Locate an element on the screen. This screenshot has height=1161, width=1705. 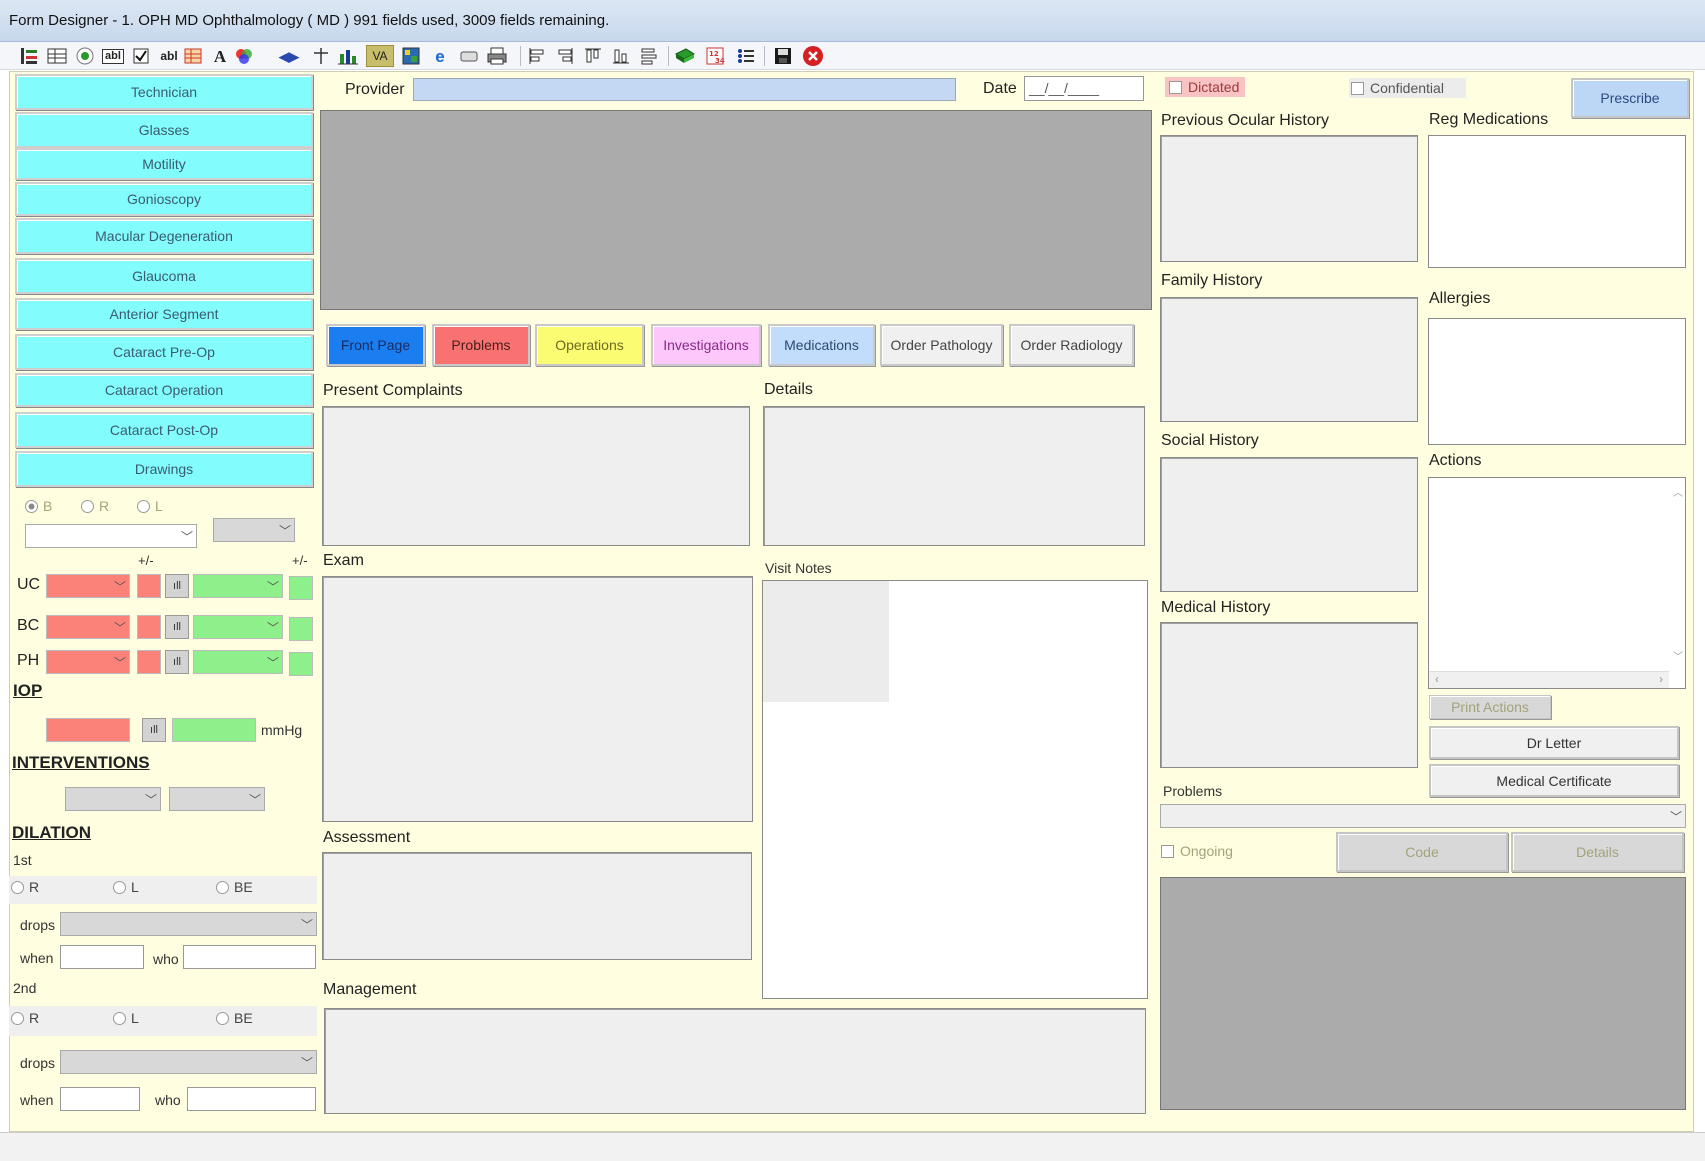
dictated-checkbox: Dictated is located at coordinates (1205, 87).